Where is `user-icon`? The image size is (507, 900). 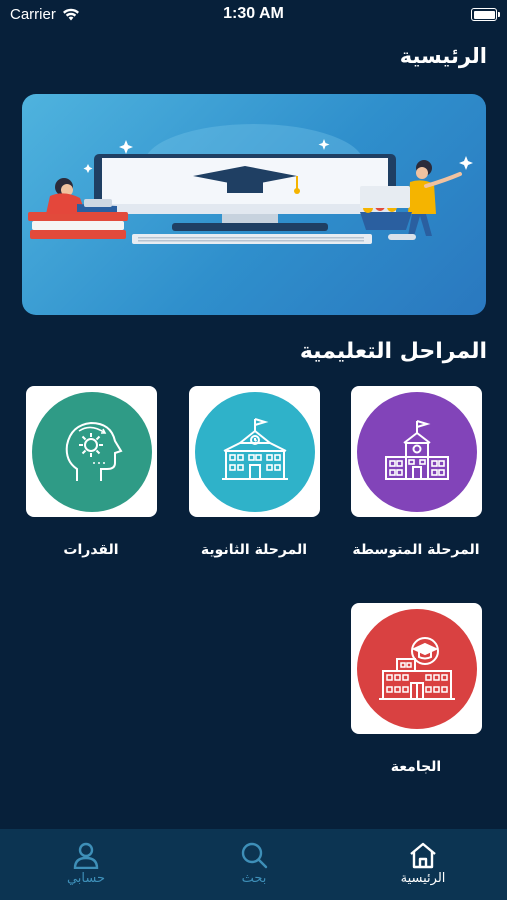 user-icon is located at coordinates (86, 855).